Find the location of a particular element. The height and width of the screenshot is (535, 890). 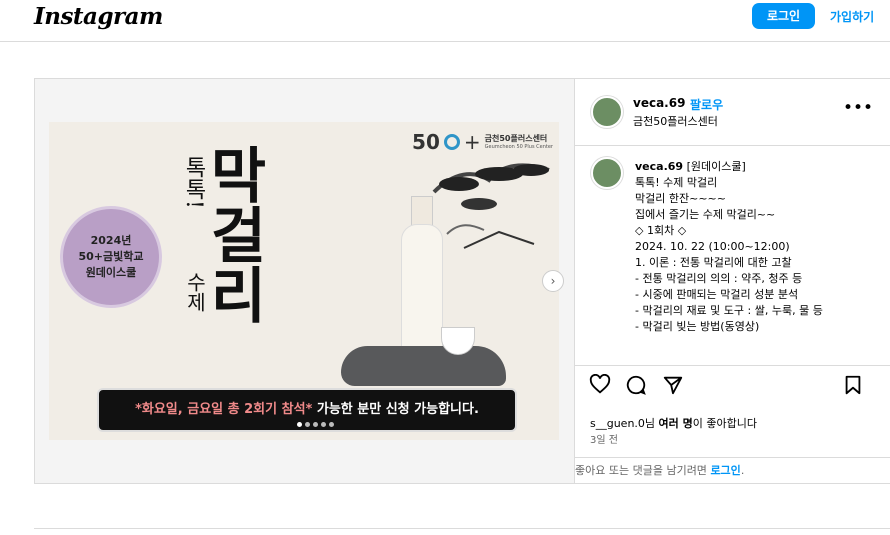

location-link: 금천50플러스센터 is located at coordinates (675, 121).